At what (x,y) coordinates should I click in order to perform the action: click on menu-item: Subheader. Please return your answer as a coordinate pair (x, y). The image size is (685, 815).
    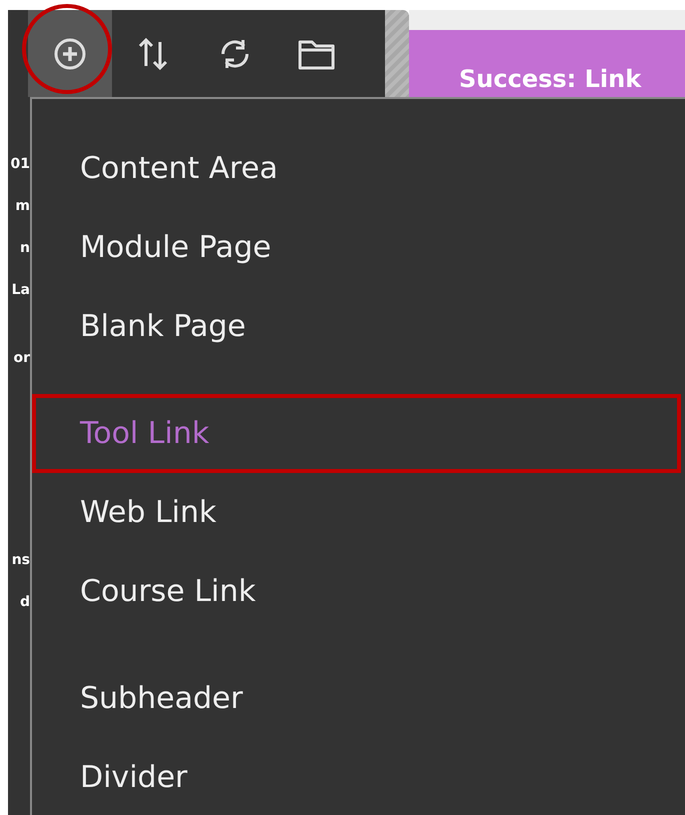
    Looking at the image, I should click on (358, 698).